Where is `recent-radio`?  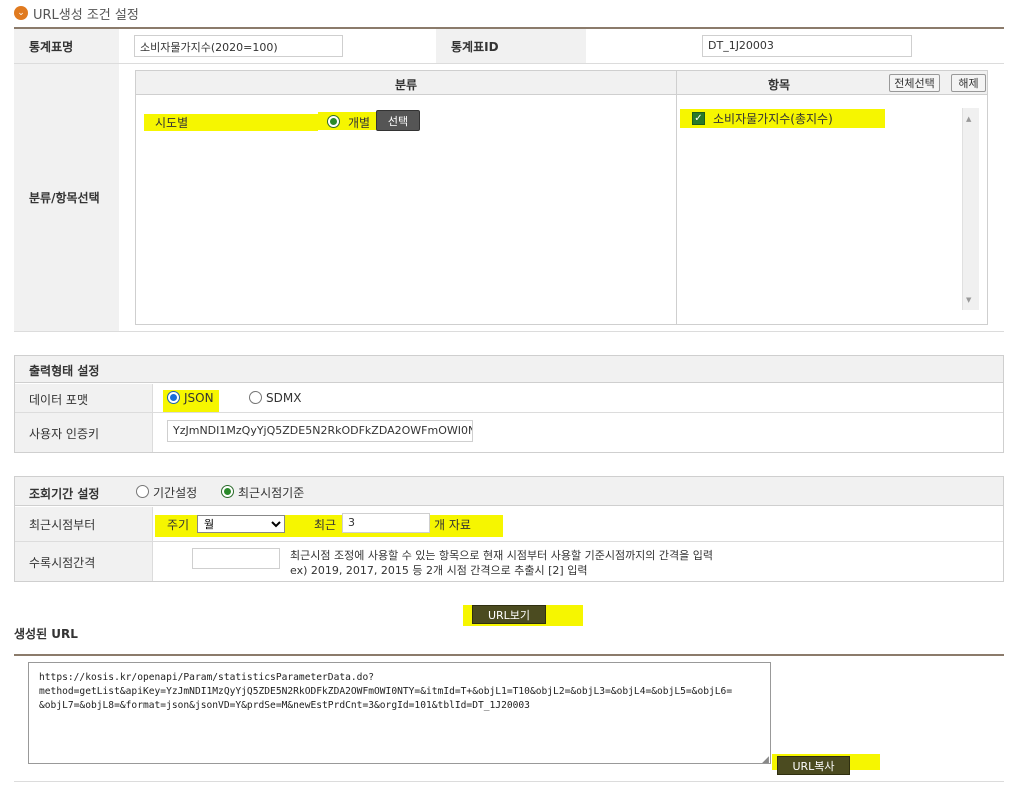 recent-radio is located at coordinates (227, 491).